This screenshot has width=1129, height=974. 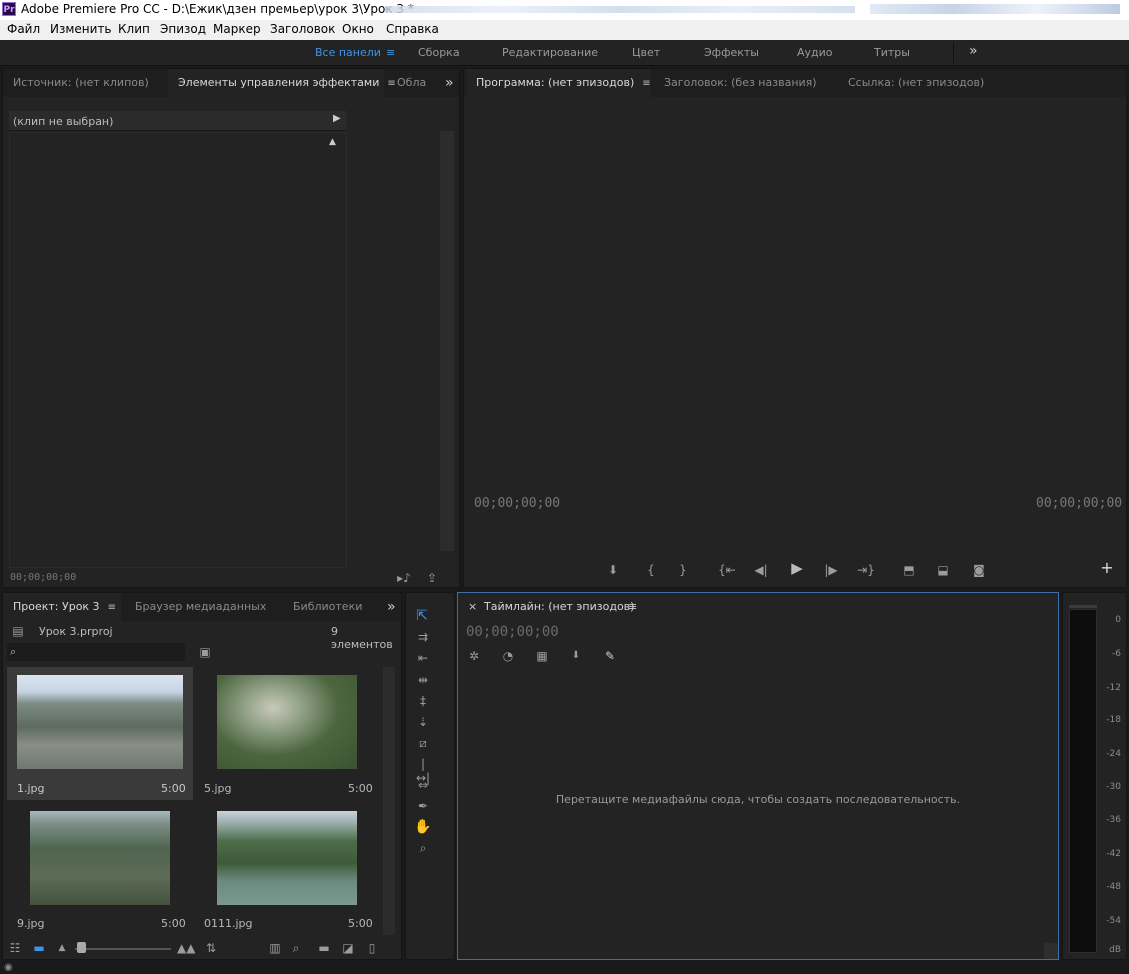 I want to click on close-icon: ×, so click(x=472, y=606).